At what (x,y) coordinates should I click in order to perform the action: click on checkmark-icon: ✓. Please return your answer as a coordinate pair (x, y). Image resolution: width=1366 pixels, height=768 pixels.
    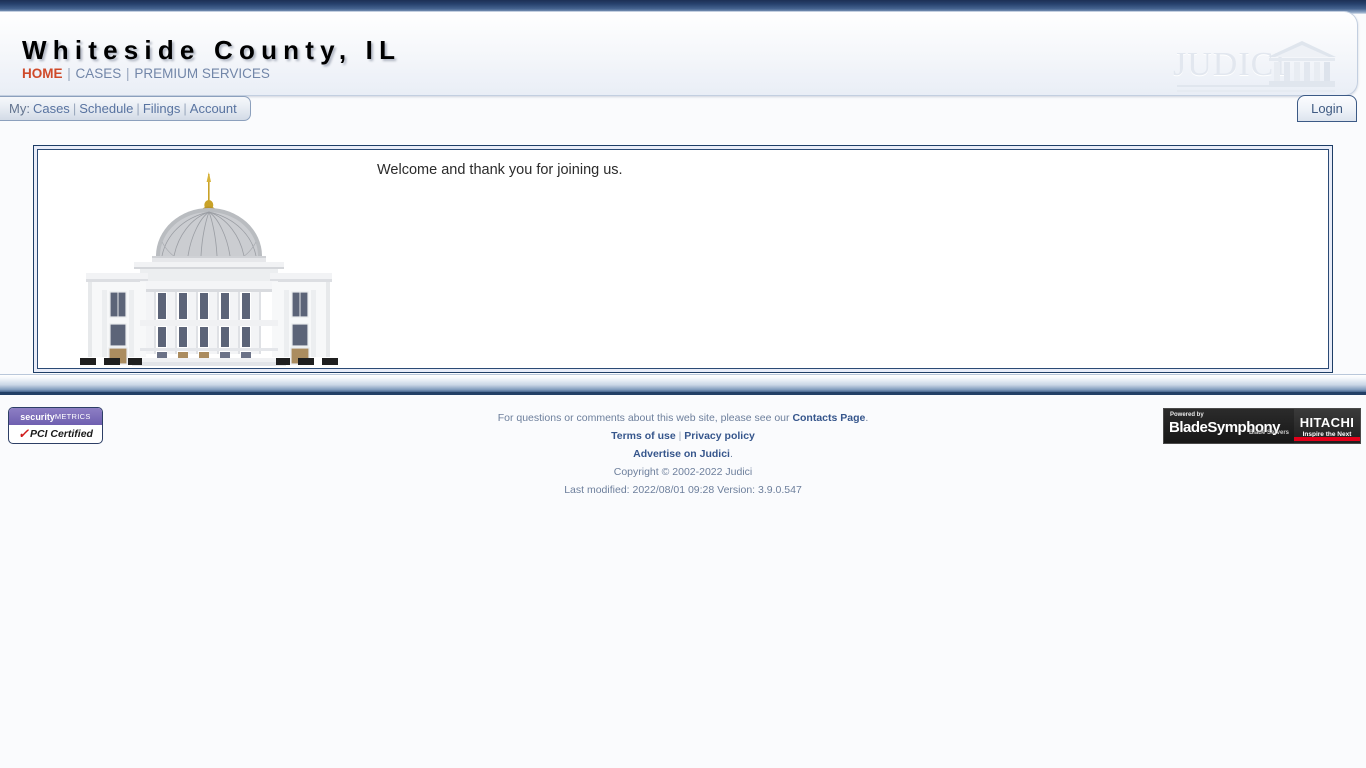
    Looking at the image, I should click on (23, 433).